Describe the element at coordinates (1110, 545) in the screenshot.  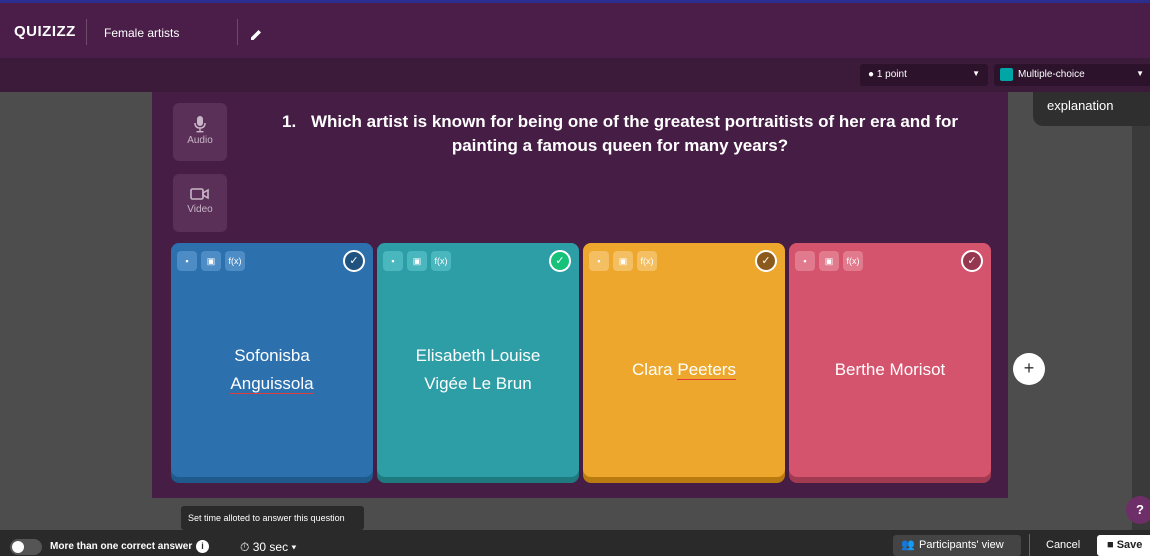
I see `save-icon: ■` at that location.